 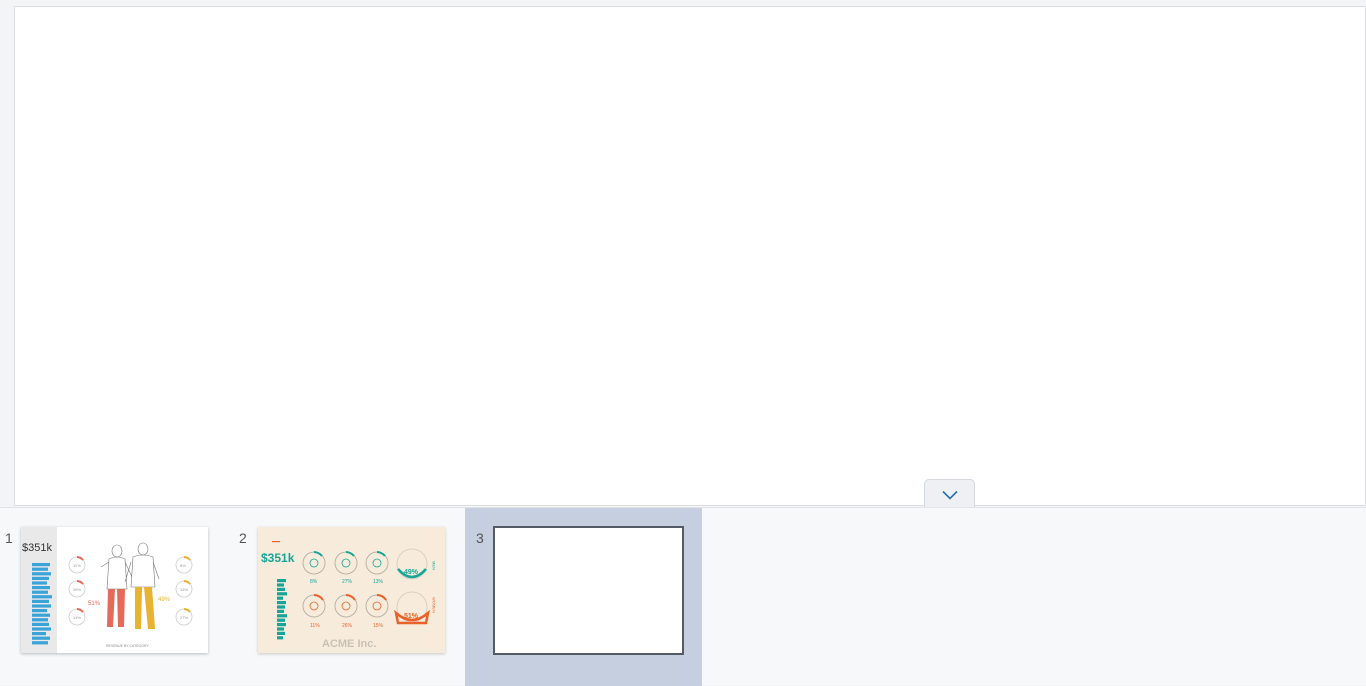 I want to click on pct-women: 51%, so click(x=411, y=616).